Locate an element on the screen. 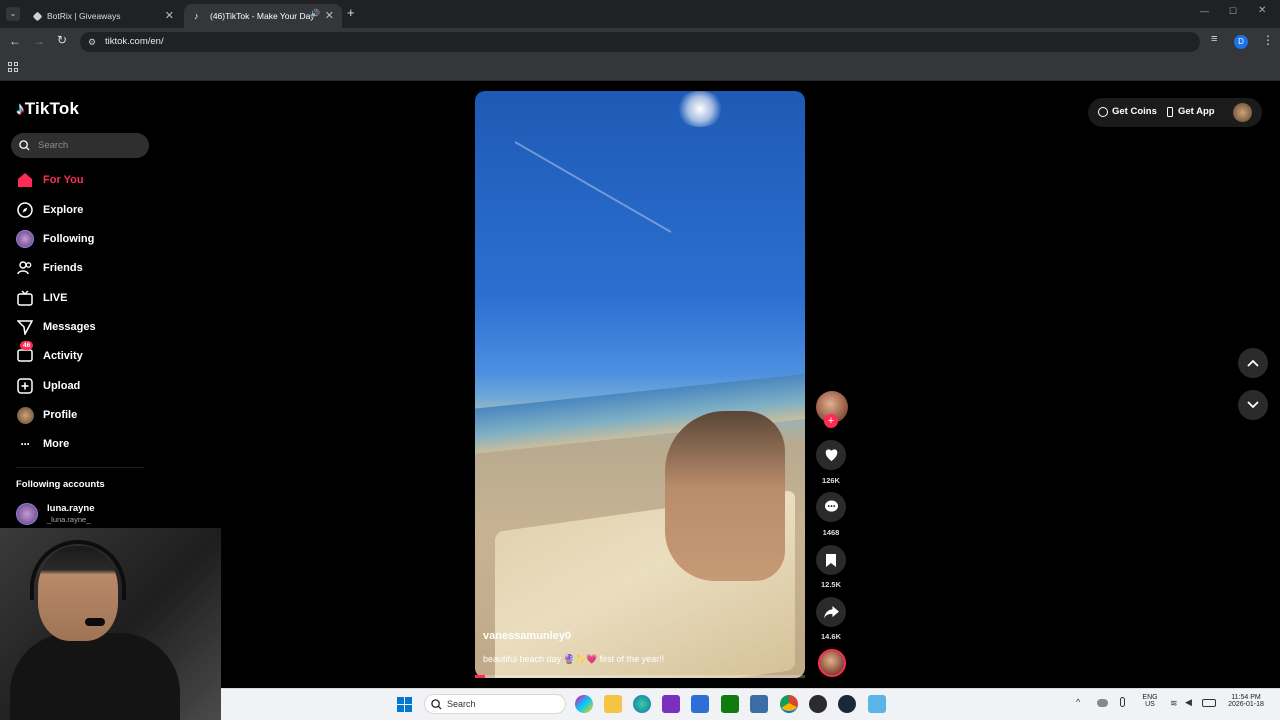 The width and height of the screenshot is (1280, 720). address-bar: ⚙ tiktok.com/en/ is located at coordinates (640, 42).